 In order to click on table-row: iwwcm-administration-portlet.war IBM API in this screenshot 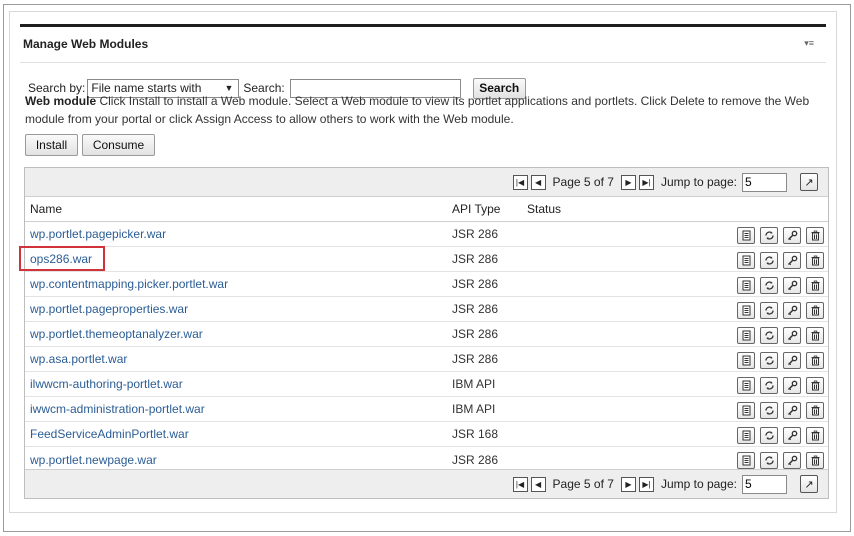, I will do `click(426, 409)`.